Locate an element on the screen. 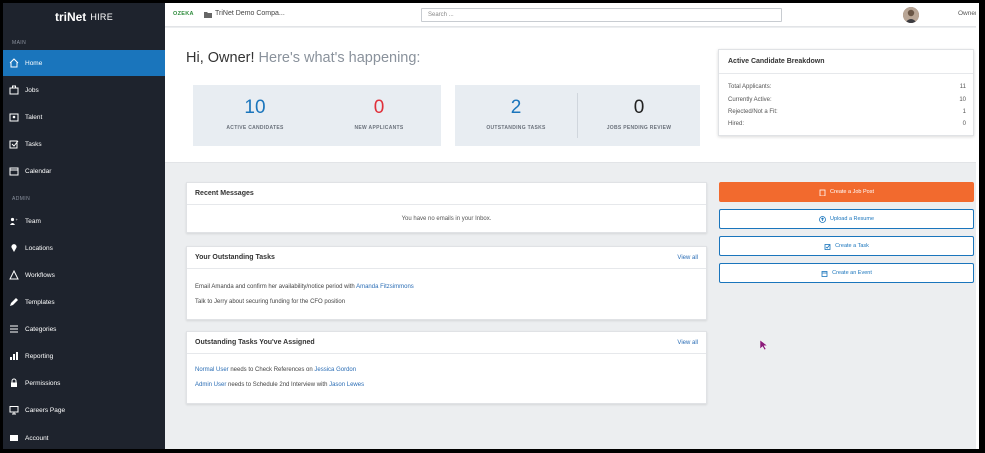  greeting-subtitle: Here's what's happening: is located at coordinates (339, 58).